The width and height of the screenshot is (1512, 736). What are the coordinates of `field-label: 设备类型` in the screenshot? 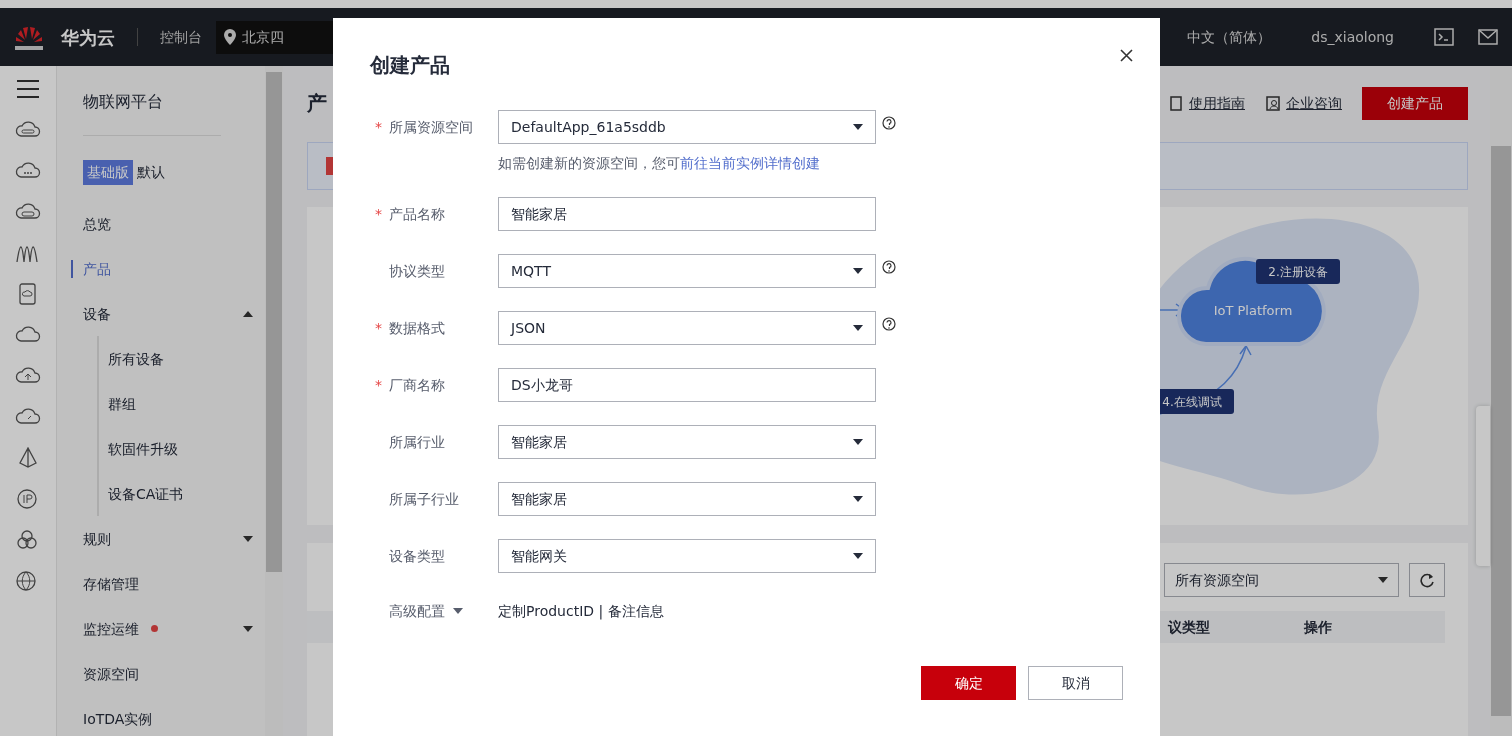 It's located at (417, 556).